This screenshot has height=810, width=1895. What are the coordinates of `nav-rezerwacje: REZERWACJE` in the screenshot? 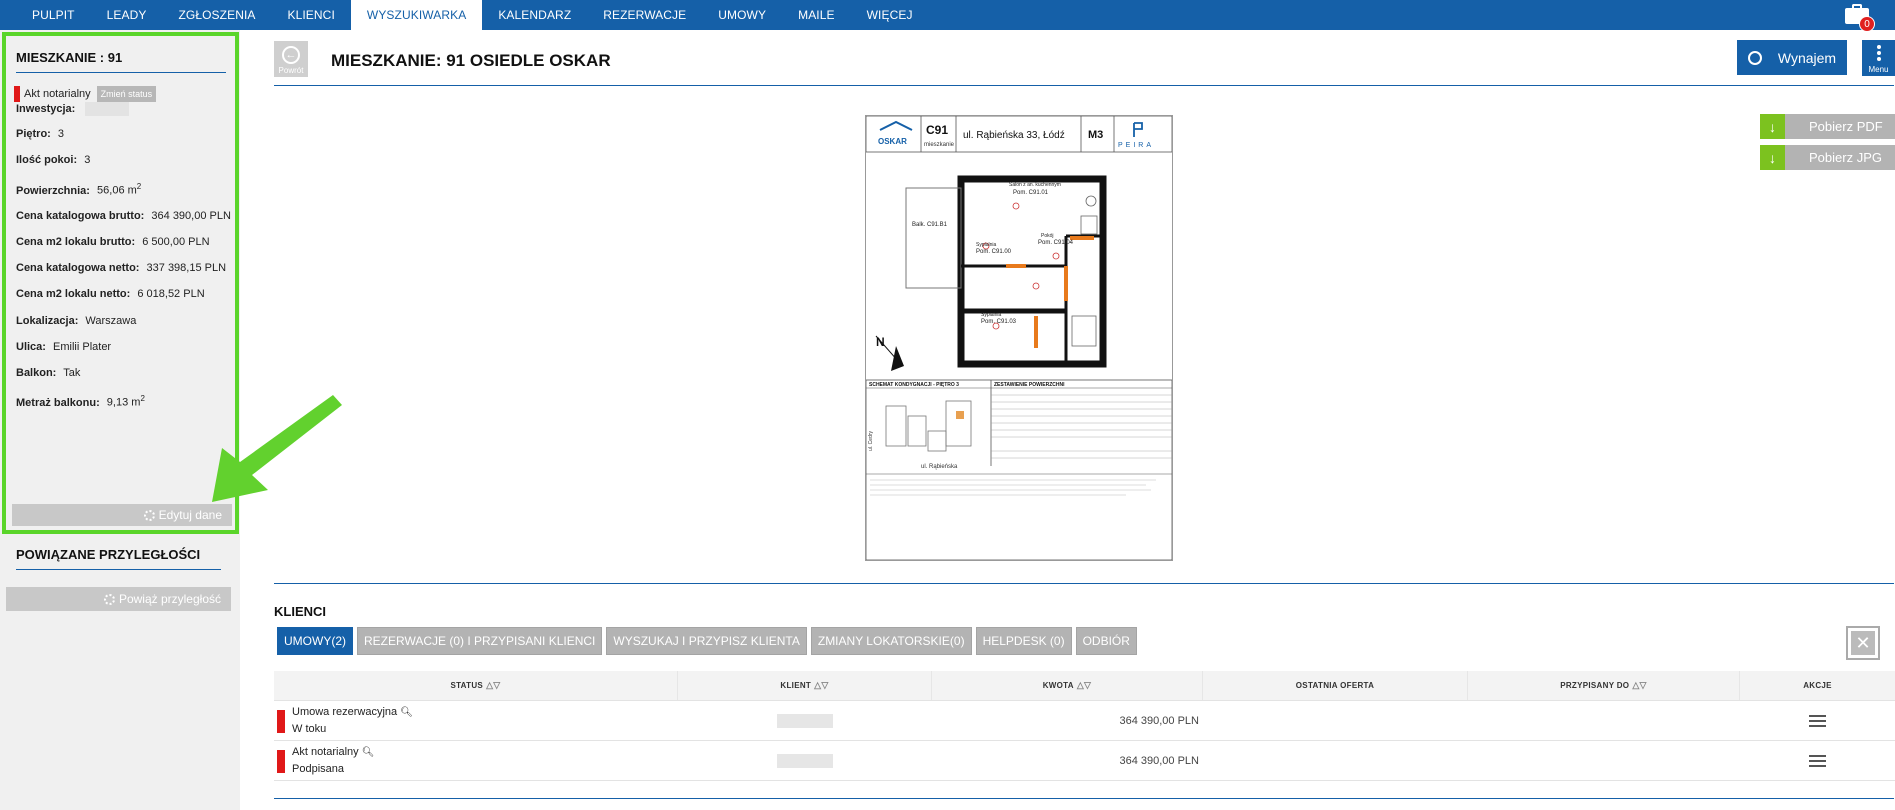 It's located at (644, 15).